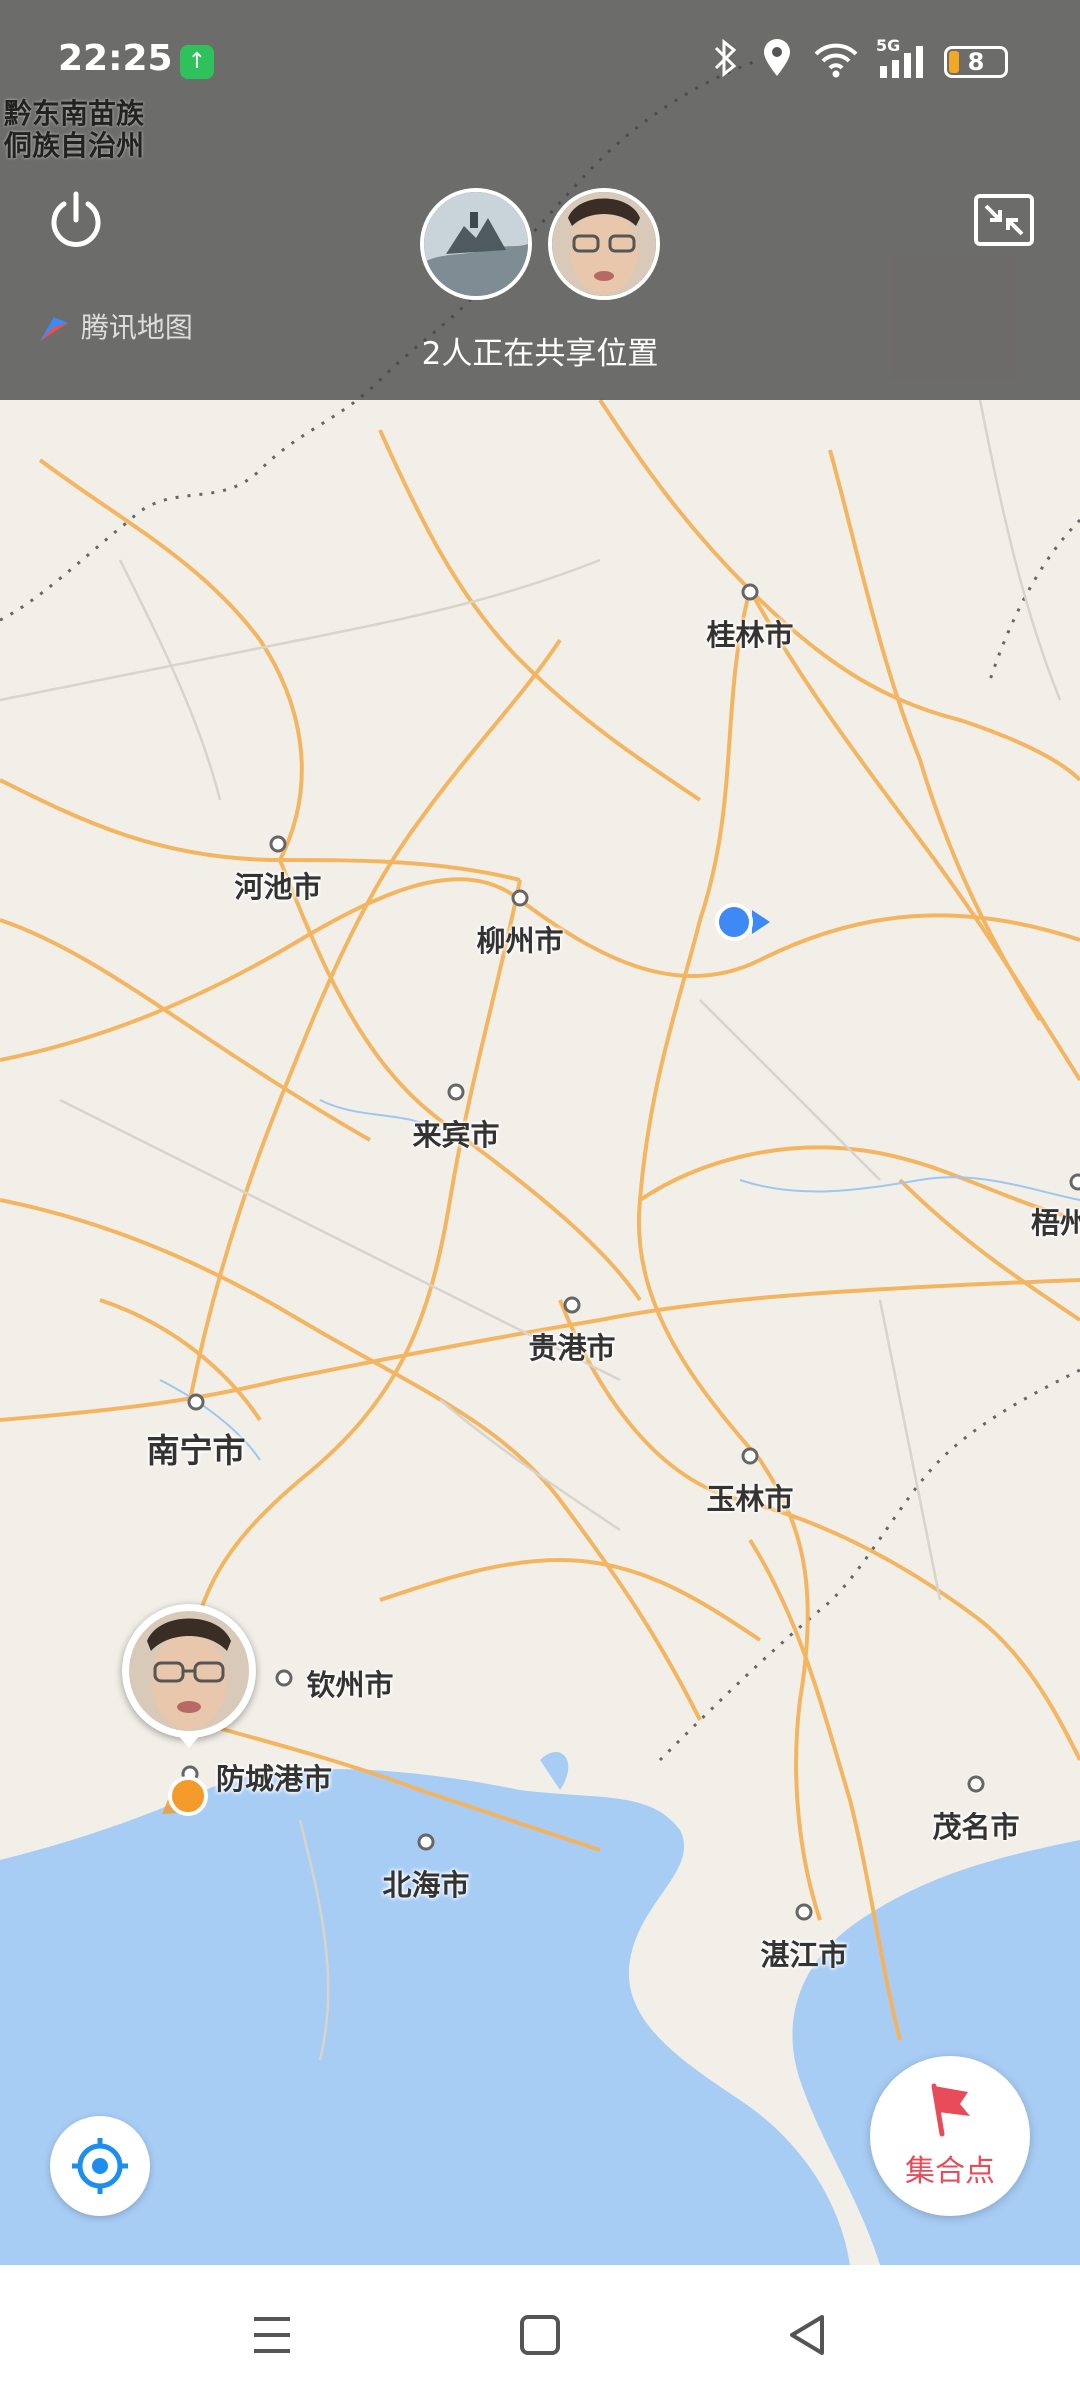 The height and width of the screenshot is (2400, 1080). What do you see at coordinates (804, 1955) in the screenshot?
I see `city-label-zhanjiang: 湛江市` at bounding box center [804, 1955].